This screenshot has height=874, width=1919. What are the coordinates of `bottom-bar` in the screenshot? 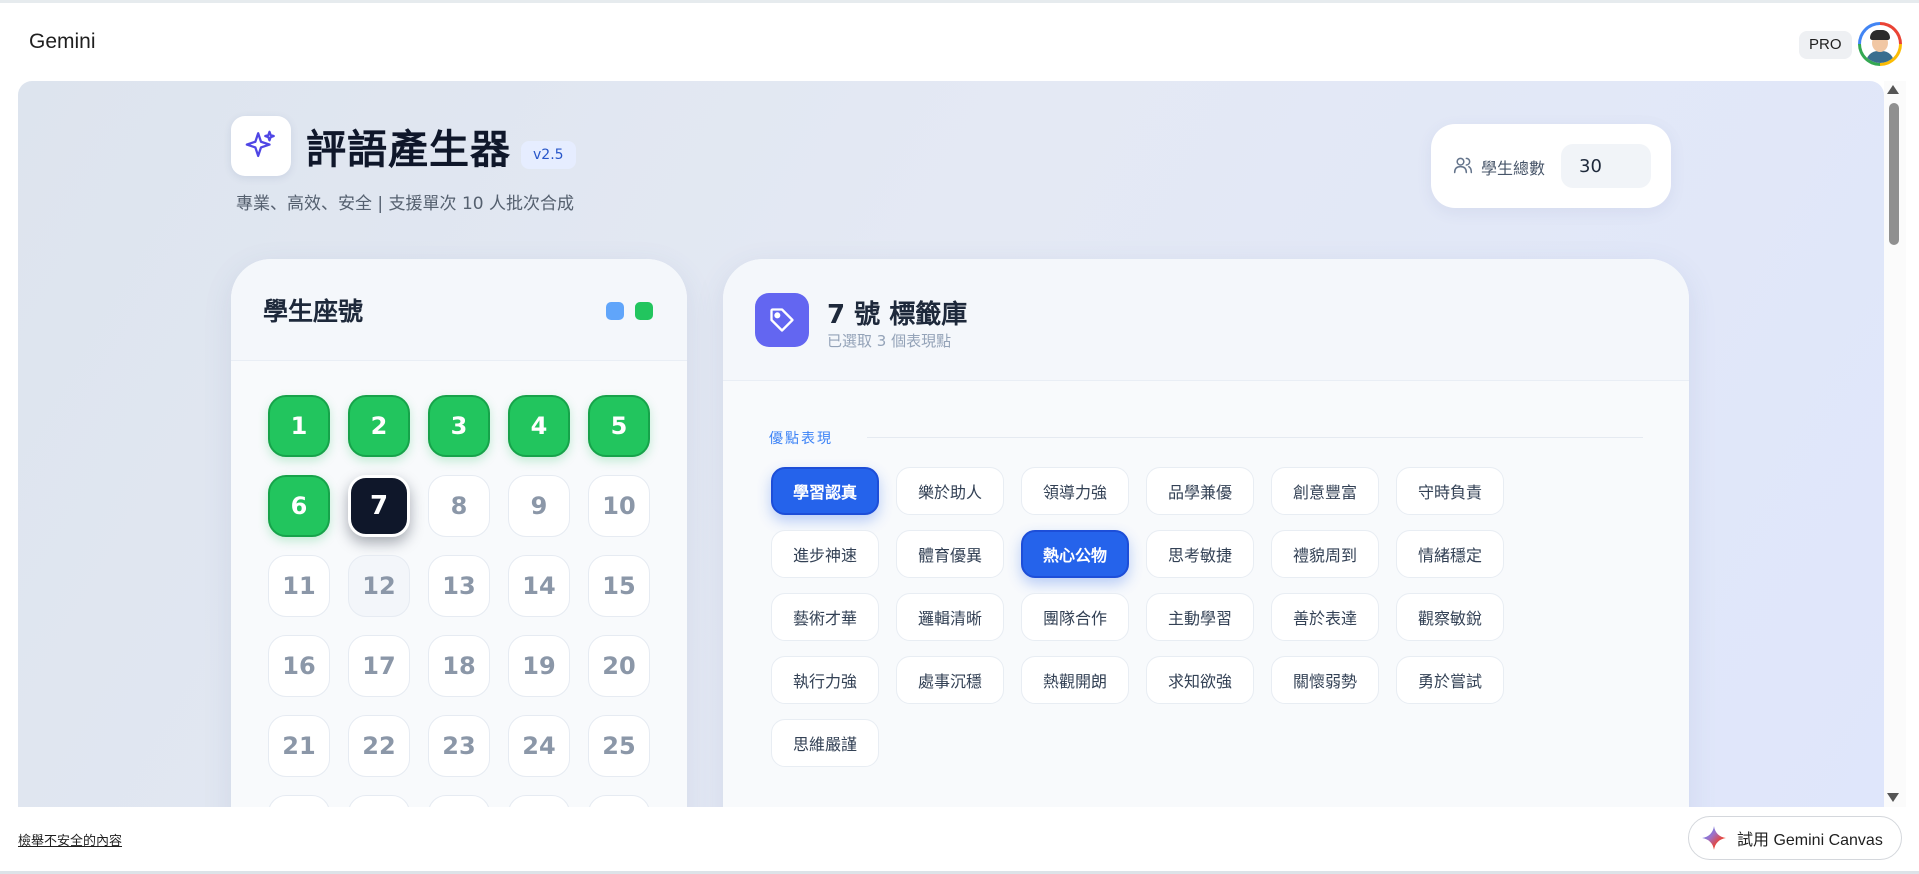 It's located at (959, 840).